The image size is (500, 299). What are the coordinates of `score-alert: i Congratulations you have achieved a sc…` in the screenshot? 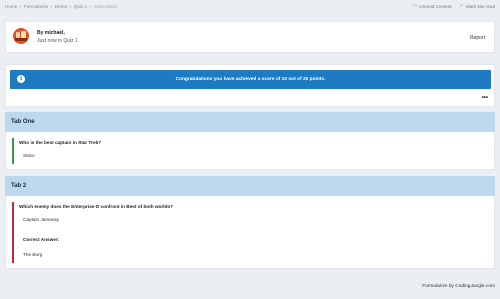 It's located at (250, 79).